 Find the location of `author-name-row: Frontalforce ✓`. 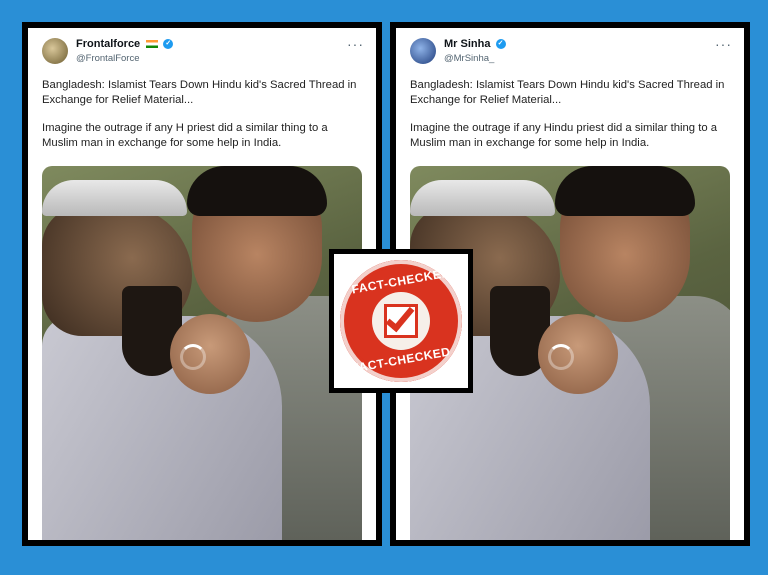

author-name-row: Frontalforce ✓ is located at coordinates (125, 44).